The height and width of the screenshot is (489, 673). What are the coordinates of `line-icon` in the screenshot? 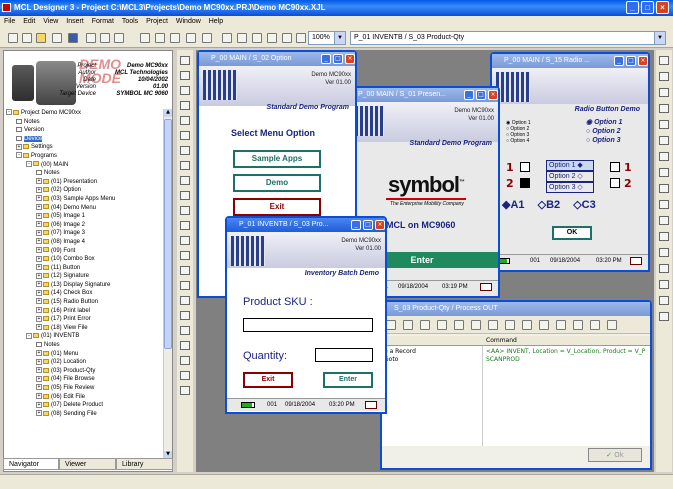 It's located at (185, 180).